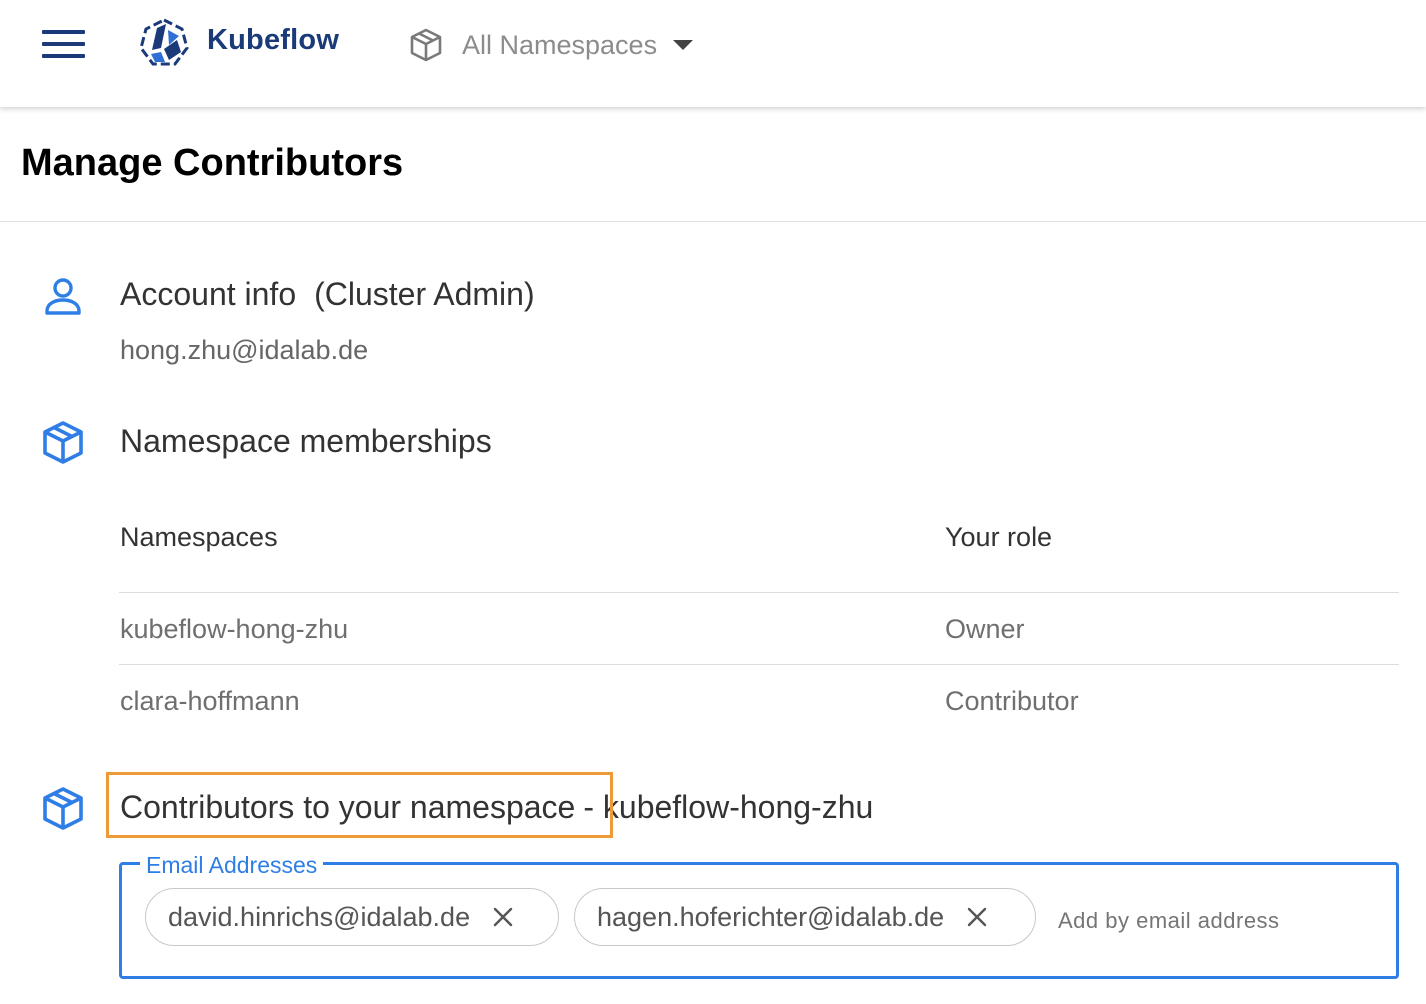  What do you see at coordinates (208, 294) in the screenshot?
I see `account-info-heading: Account info` at bounding box center [208, 294].